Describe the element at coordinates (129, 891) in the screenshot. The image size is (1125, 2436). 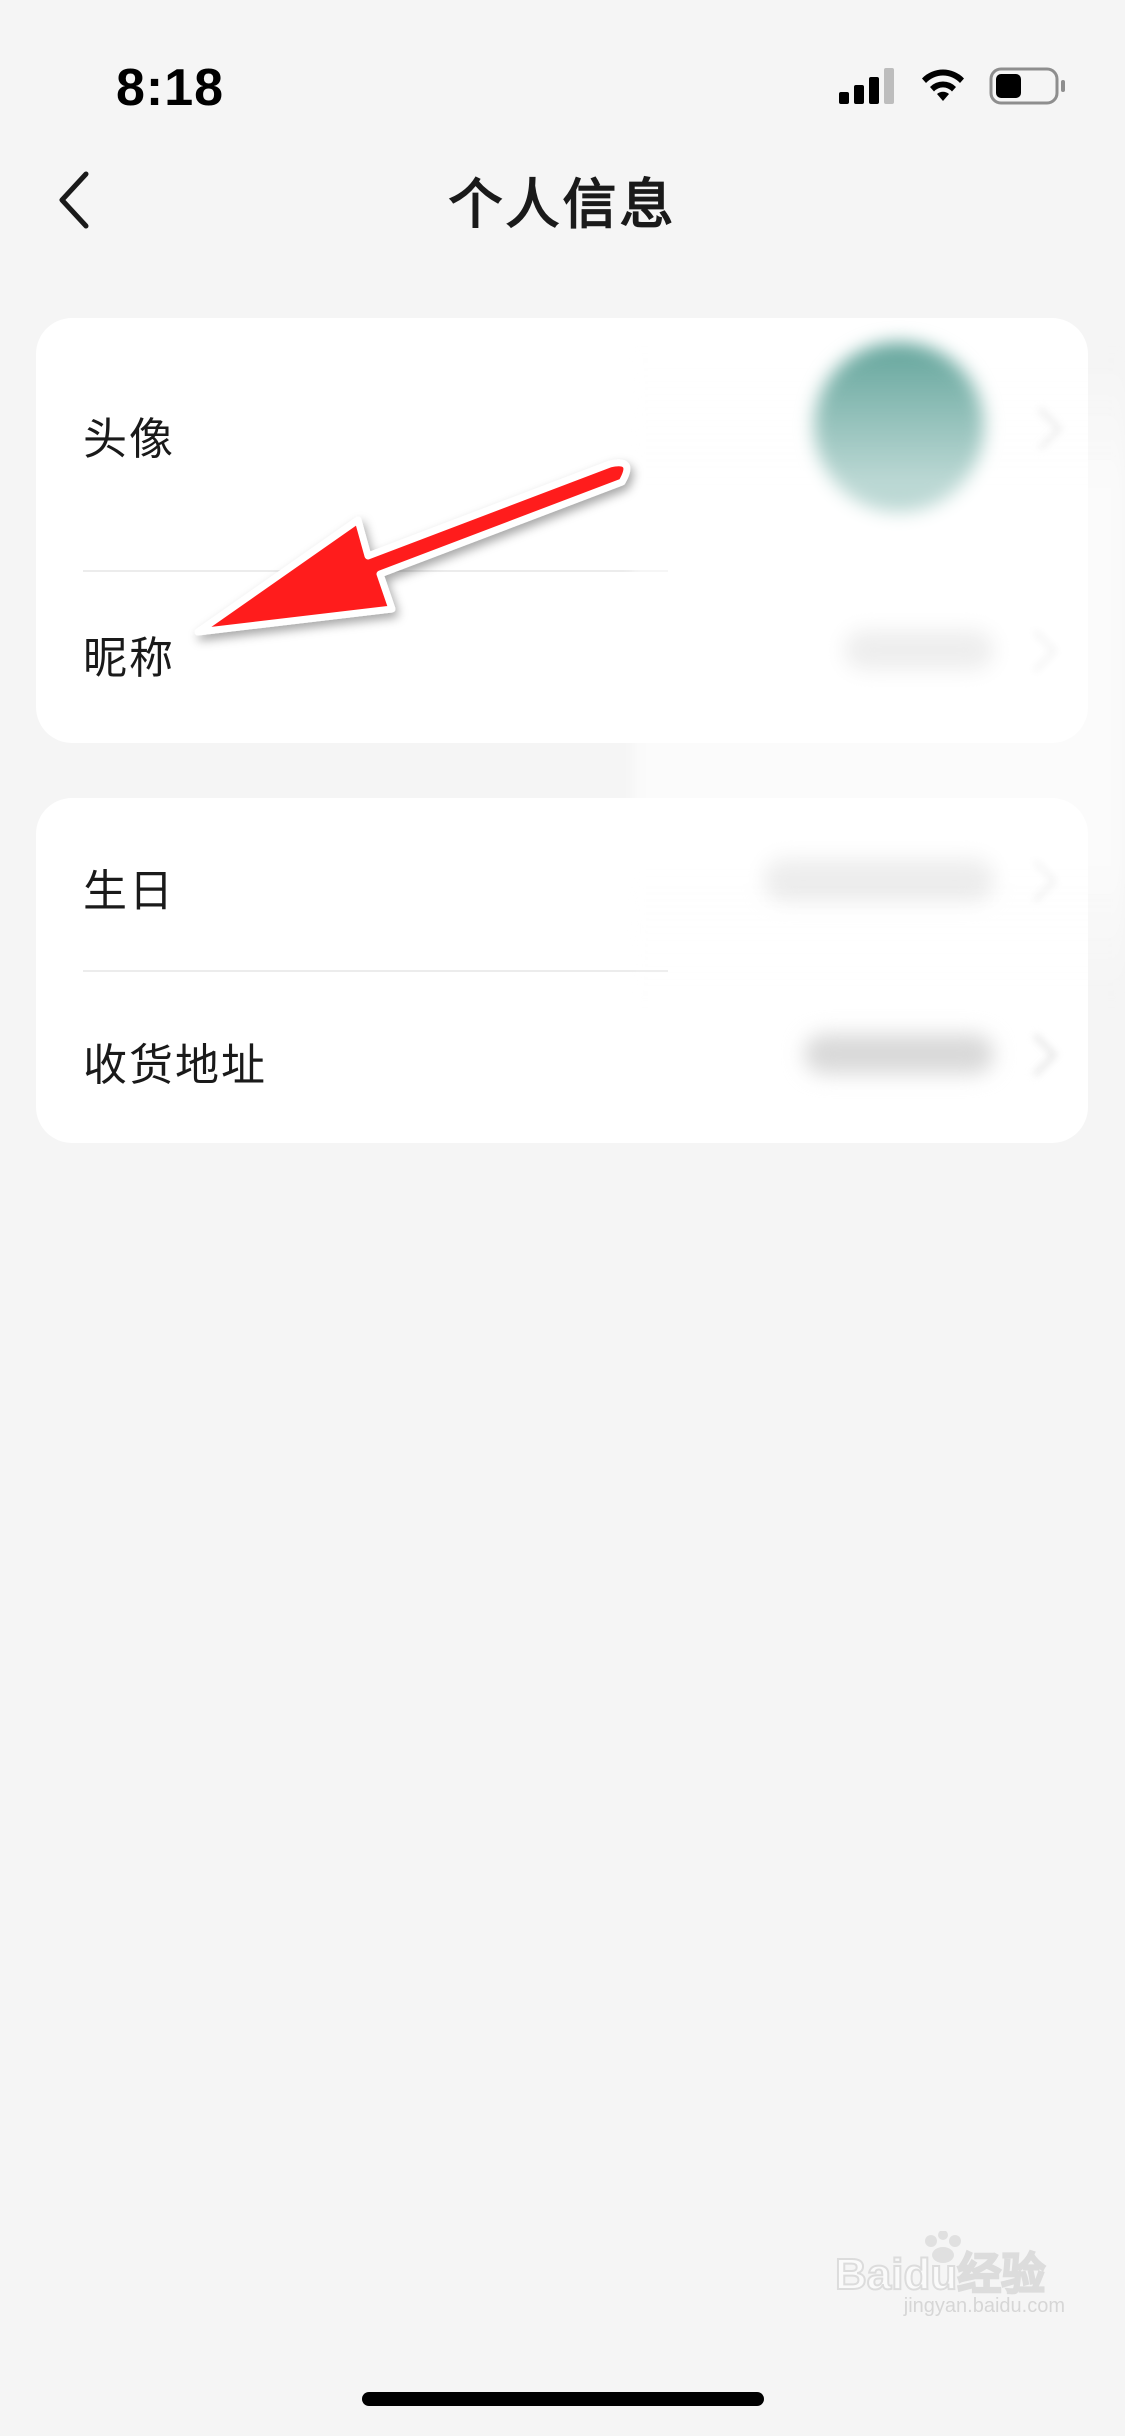
I see `row-label-birthday: 生日` at that location.